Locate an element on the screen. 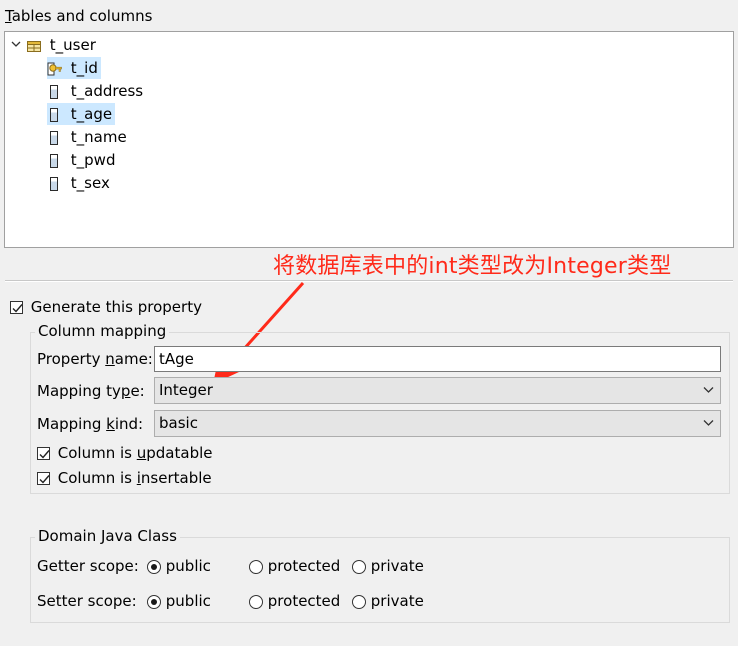  getter-scope-label: Getter scope: is located at coordinates (88, 566).